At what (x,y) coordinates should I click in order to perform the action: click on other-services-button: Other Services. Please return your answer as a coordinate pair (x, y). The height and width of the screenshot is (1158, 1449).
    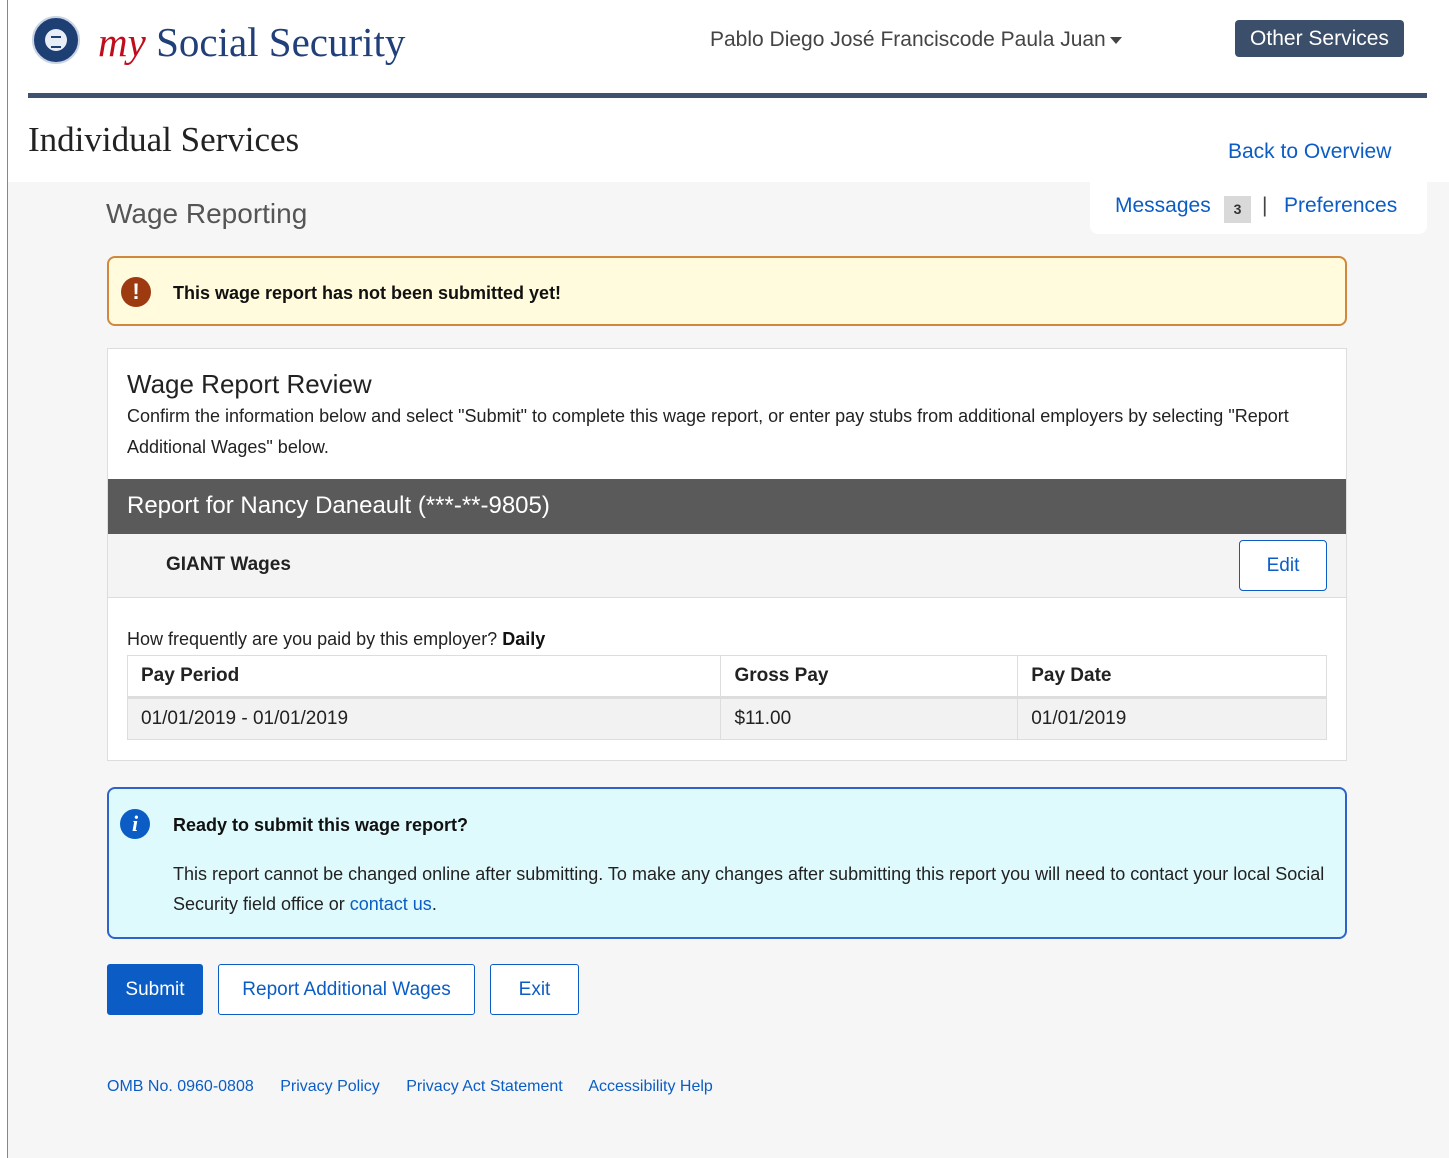
    Looking at the image, I should click on (1319, 38).